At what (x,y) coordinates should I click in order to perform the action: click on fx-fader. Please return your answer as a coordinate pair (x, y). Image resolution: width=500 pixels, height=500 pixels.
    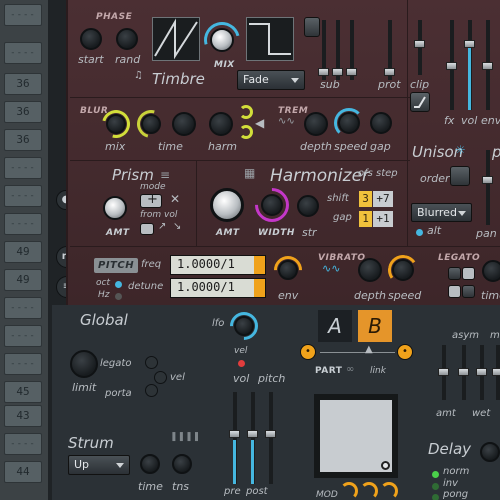
    Looking at the image, I should click on (451, 66).